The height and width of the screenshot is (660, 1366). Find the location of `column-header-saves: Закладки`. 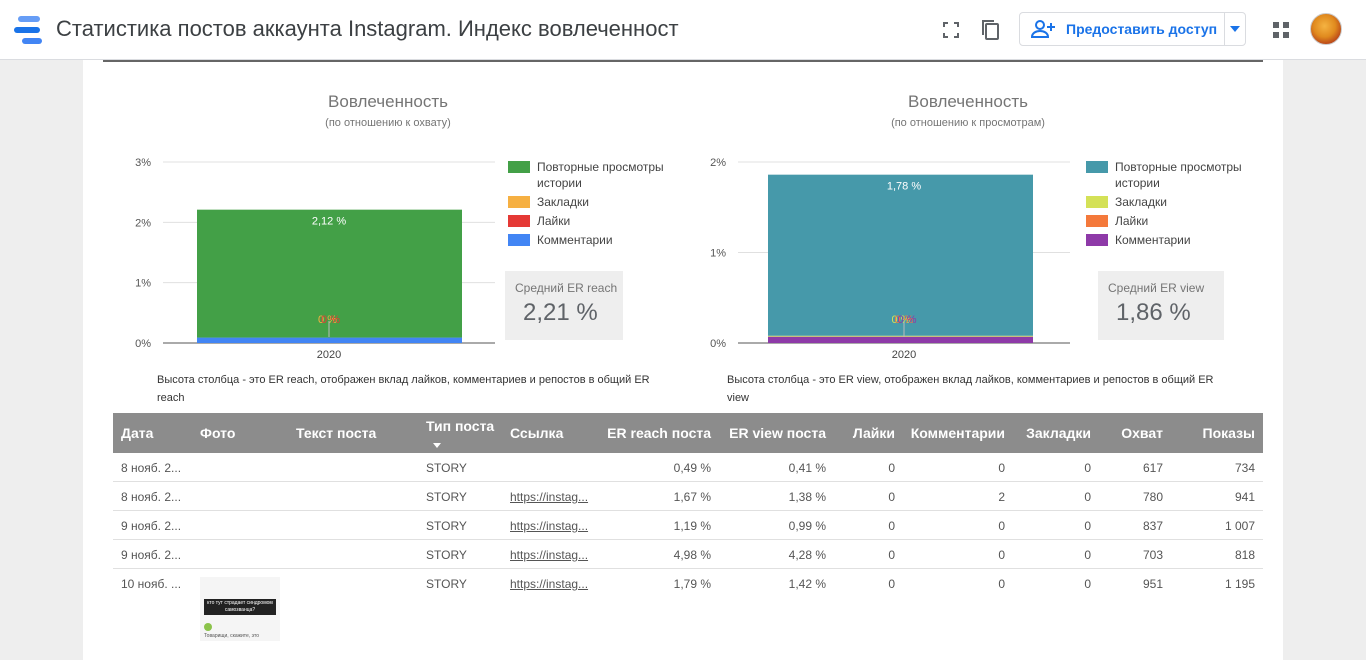

column-header-saves: Закладки is located at coordinates (1049, 433).